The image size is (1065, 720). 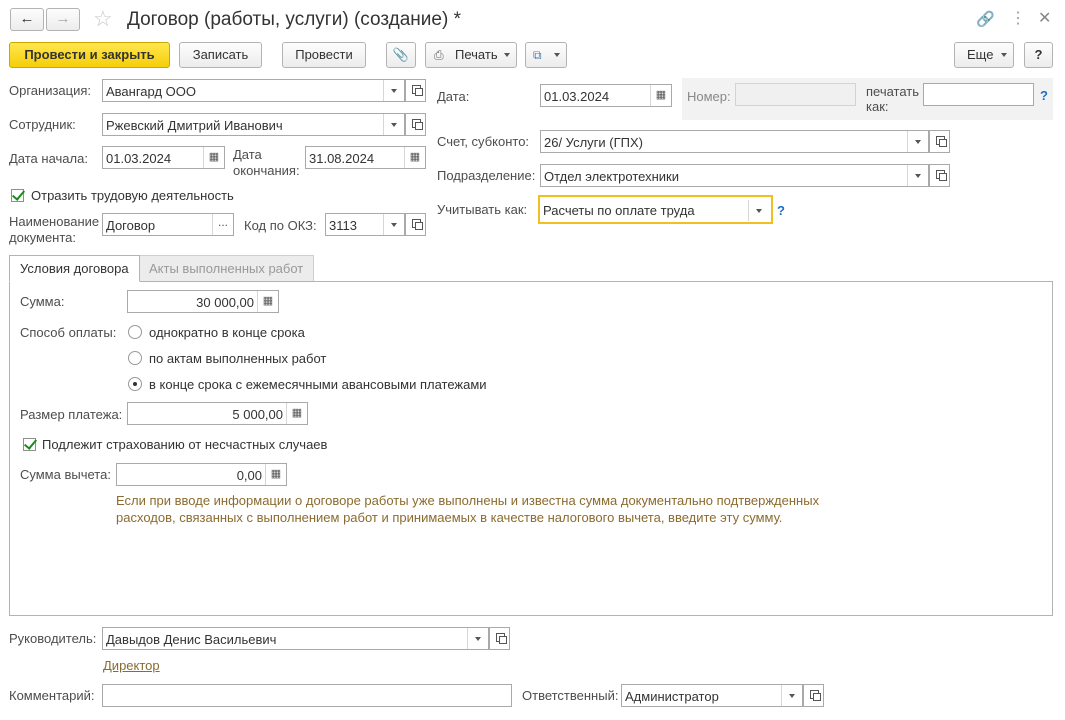 I want to click on pay-option-acts-radio, so click(x=135, y=358).